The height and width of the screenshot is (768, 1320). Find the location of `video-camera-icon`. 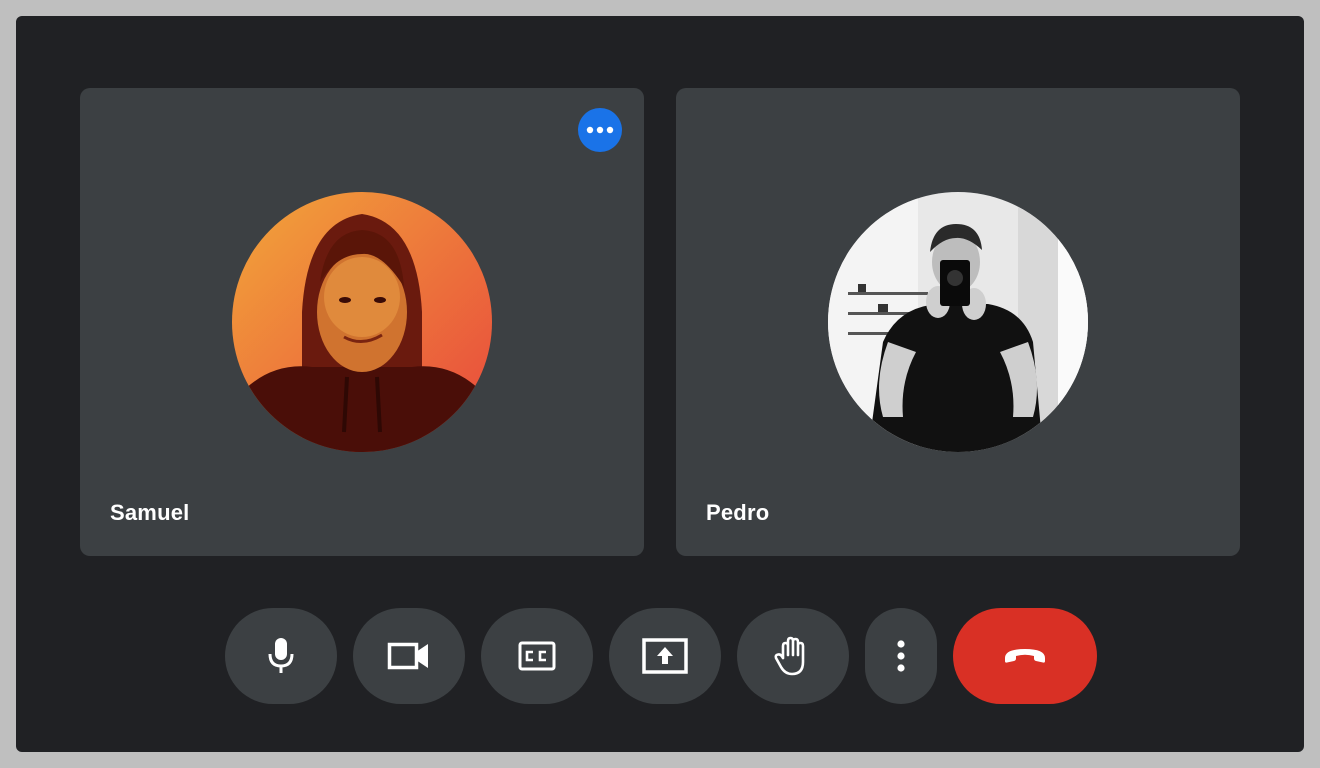

video-camera-icon is located at coordinates (407, 656).